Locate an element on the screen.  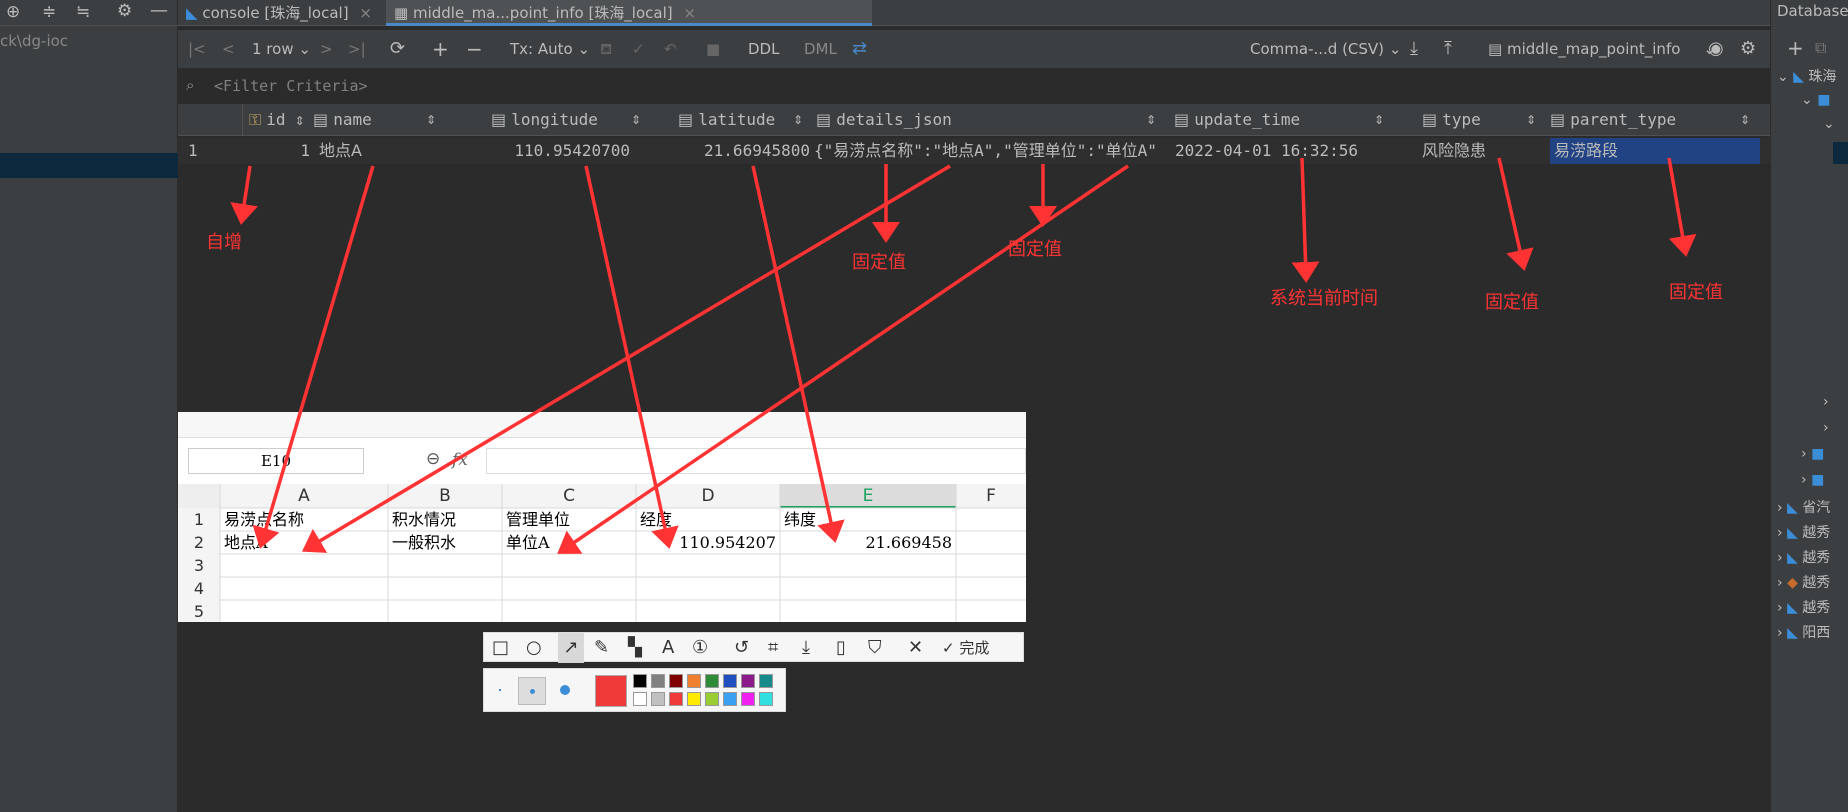
tab-table: ▦ middle_ma...point_info [珠海_local] × is located at coordinates (629, 13).